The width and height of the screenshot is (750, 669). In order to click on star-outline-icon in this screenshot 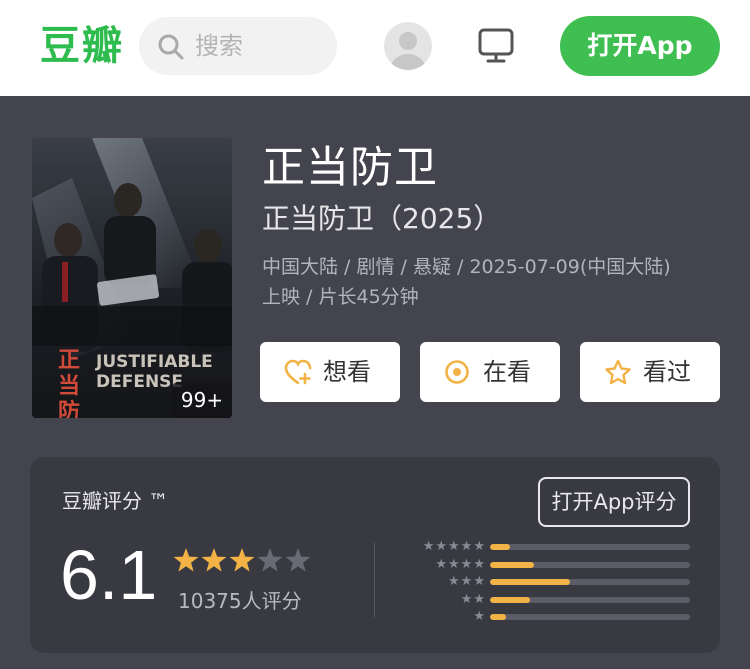, I will do `click(618, 372)`.